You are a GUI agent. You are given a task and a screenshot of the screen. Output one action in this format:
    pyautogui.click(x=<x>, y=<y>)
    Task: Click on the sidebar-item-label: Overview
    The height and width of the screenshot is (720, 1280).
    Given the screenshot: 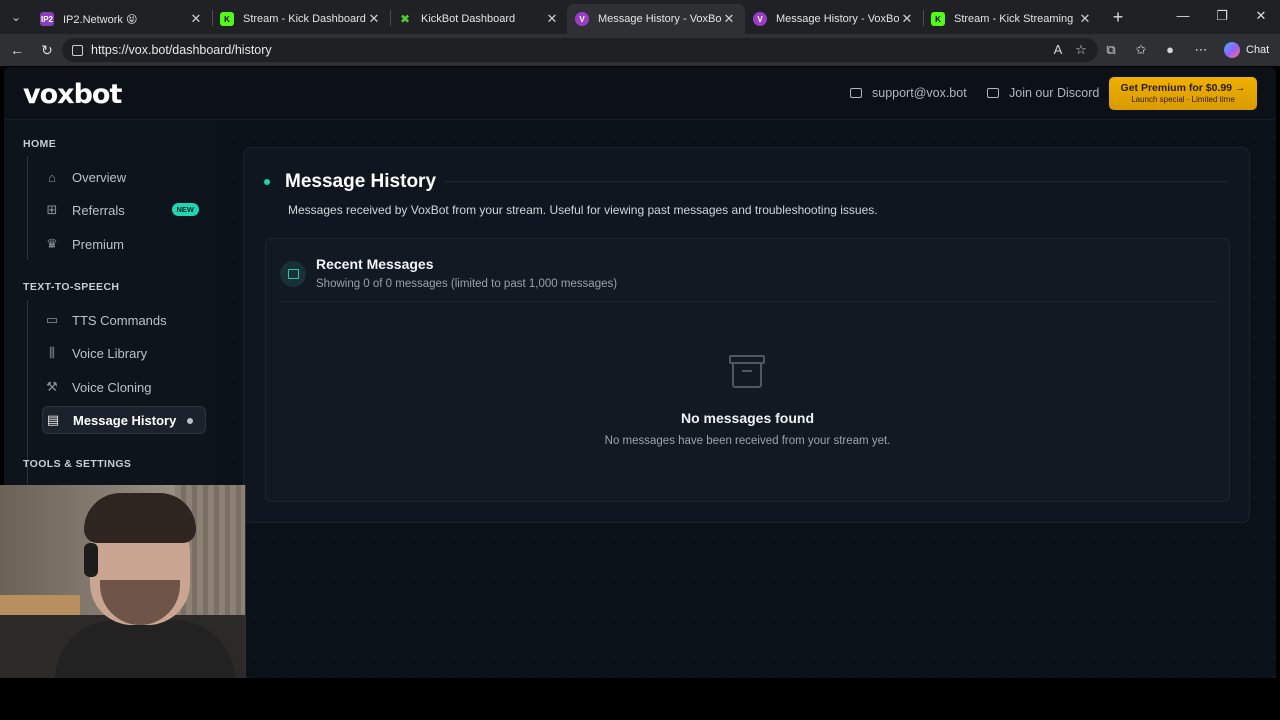 What is the action you would take?
    pyautogui.click(x=99, y=177)
    